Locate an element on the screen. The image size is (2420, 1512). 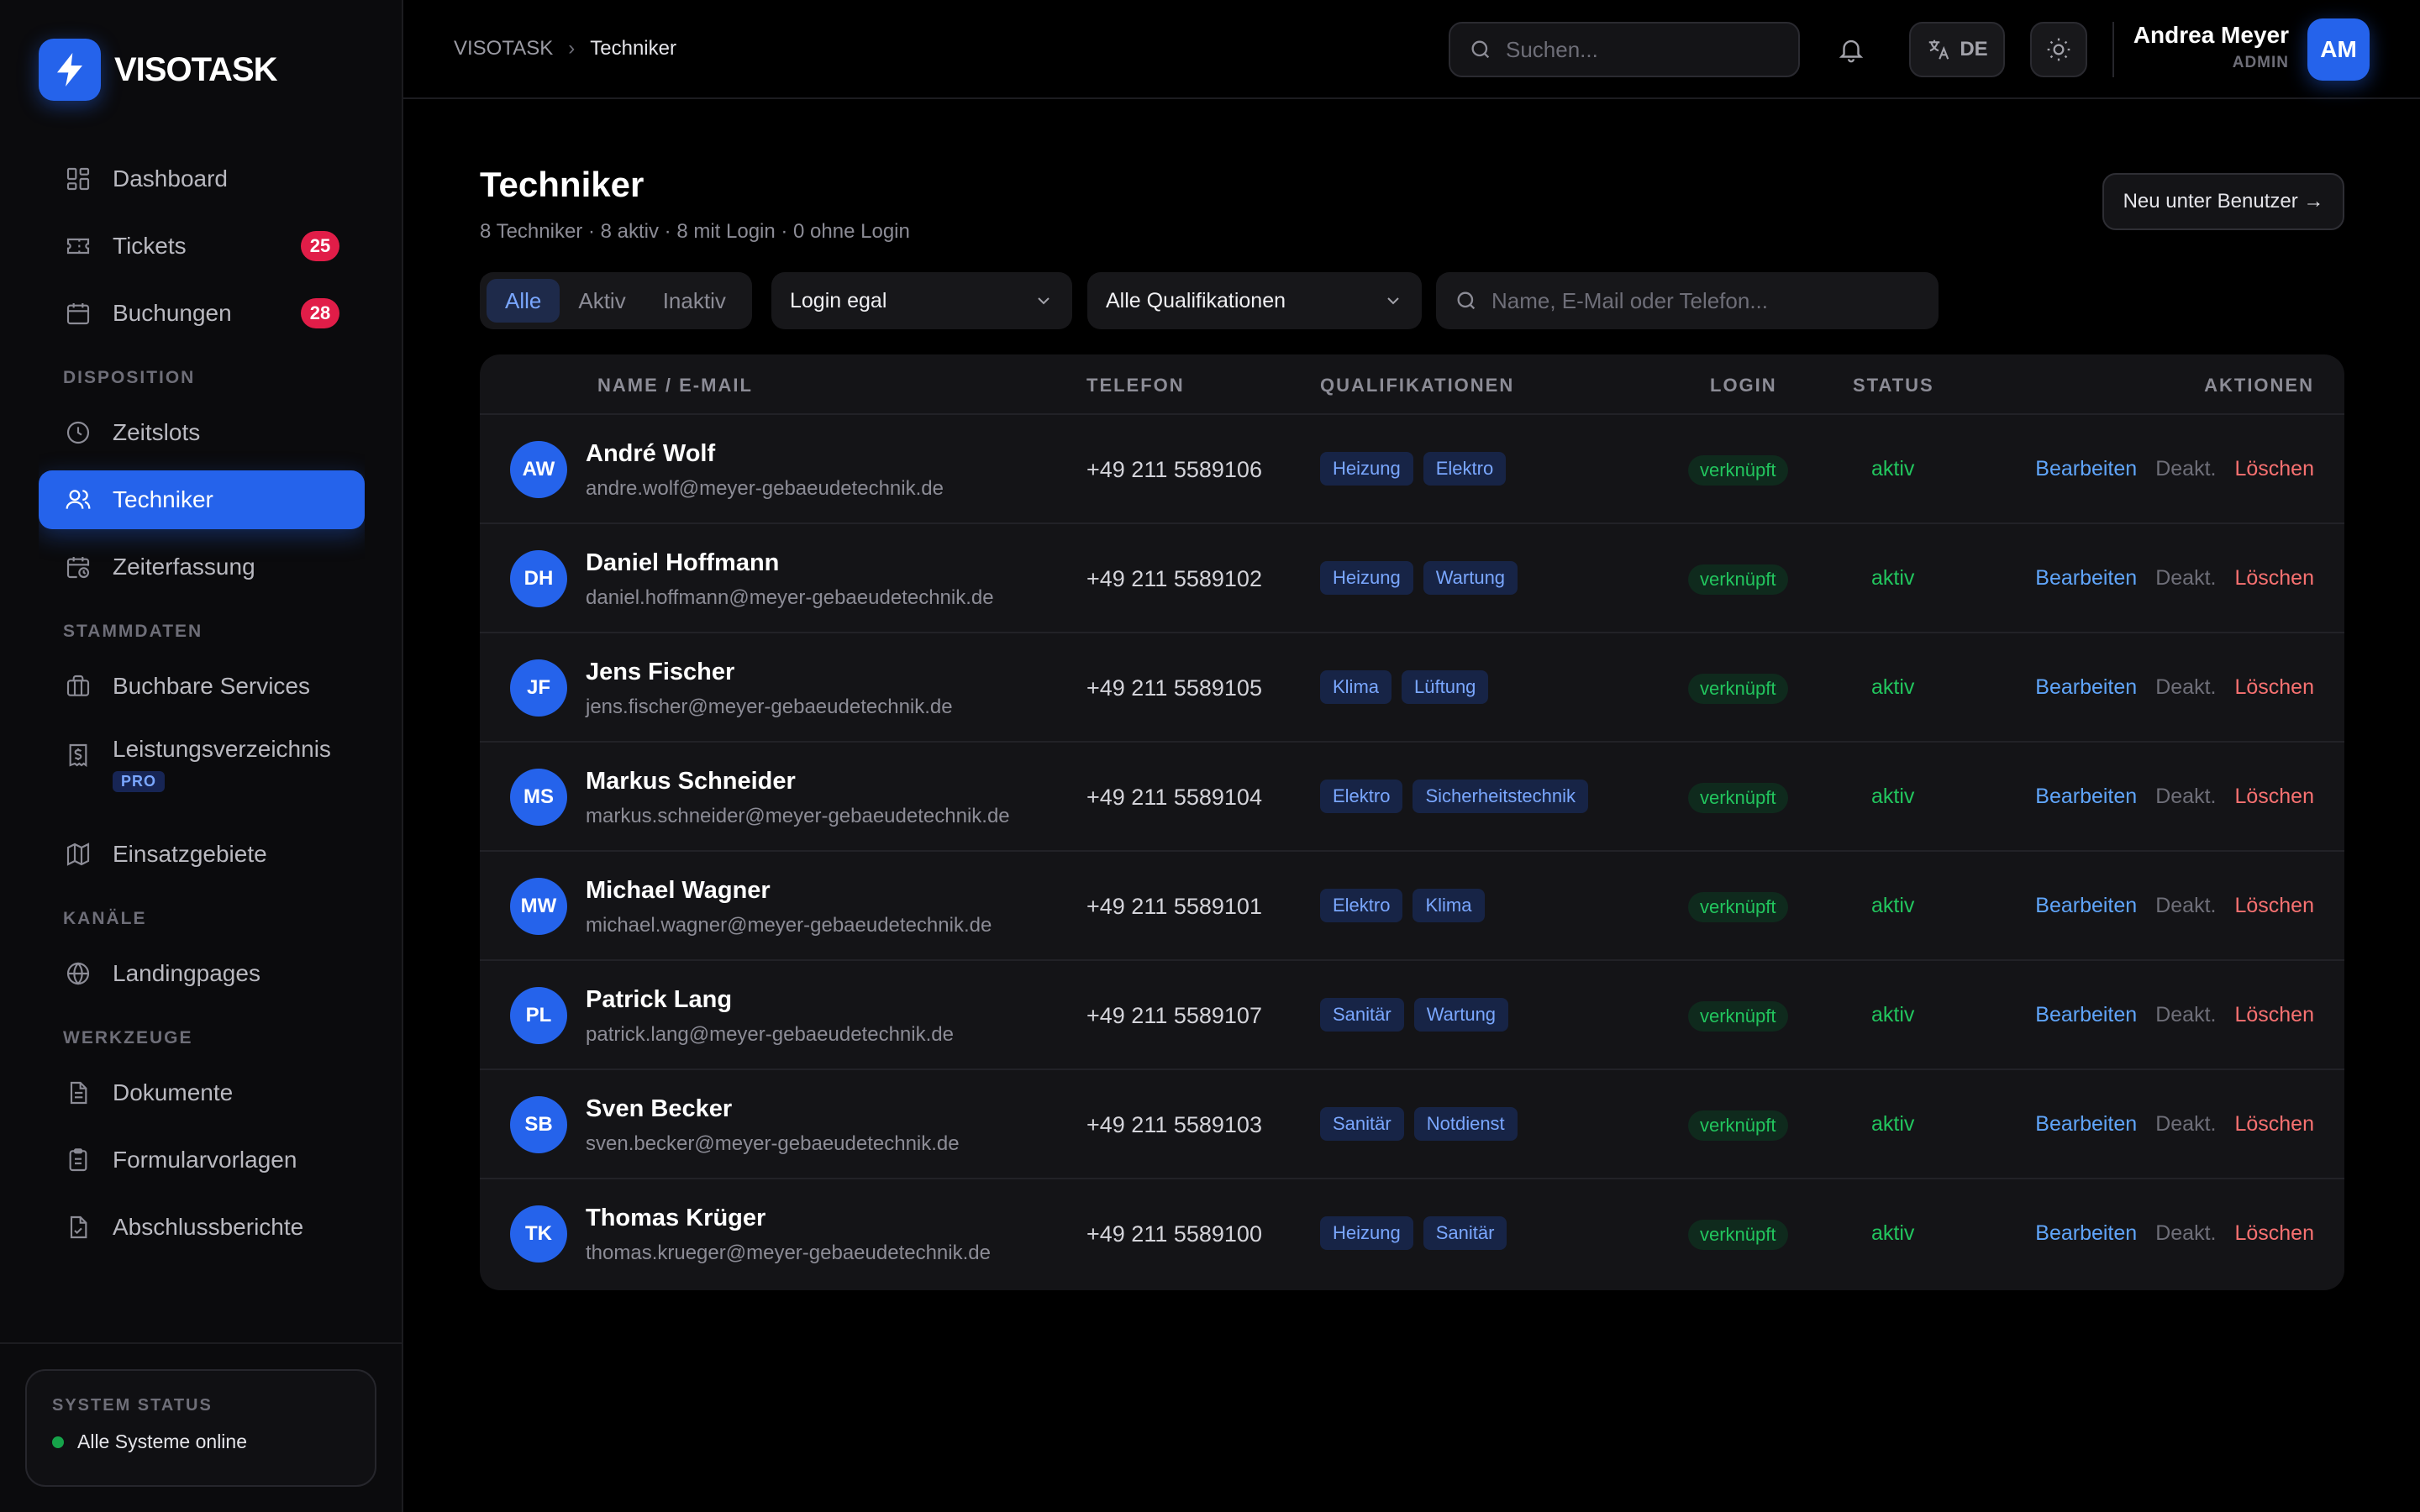
sidebar-item-zeiterfassung: Zeiterfassung is located at coordinates (202, 567).